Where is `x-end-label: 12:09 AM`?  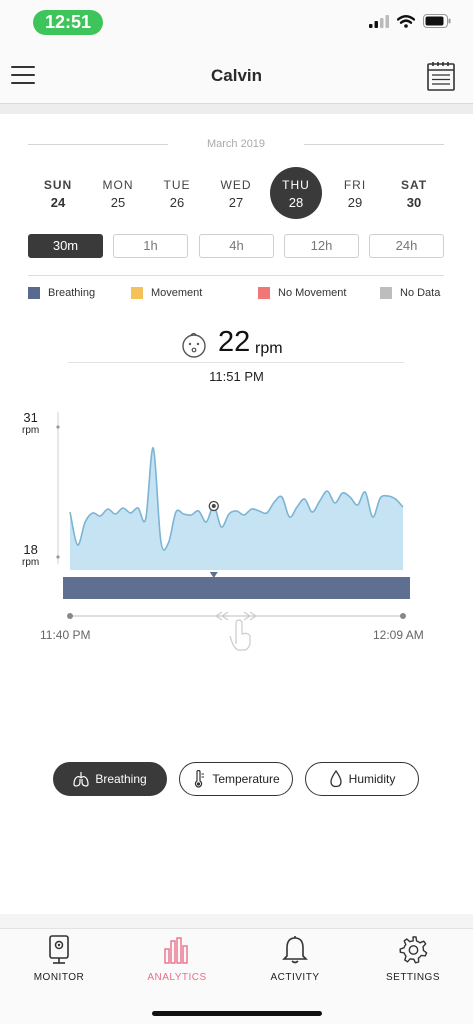 x-end-label: 12:09 AM is located at coordinates (398, 635).